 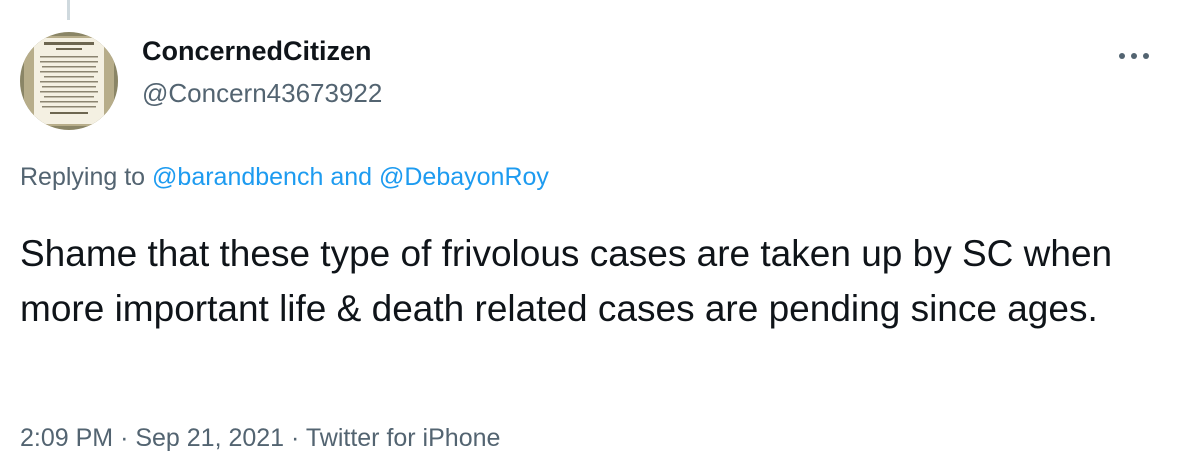 What do you see at coordinates (83, 177) in the screenshot?
I see `replying-to-label: Replying to` at bounding box center [83, 177].